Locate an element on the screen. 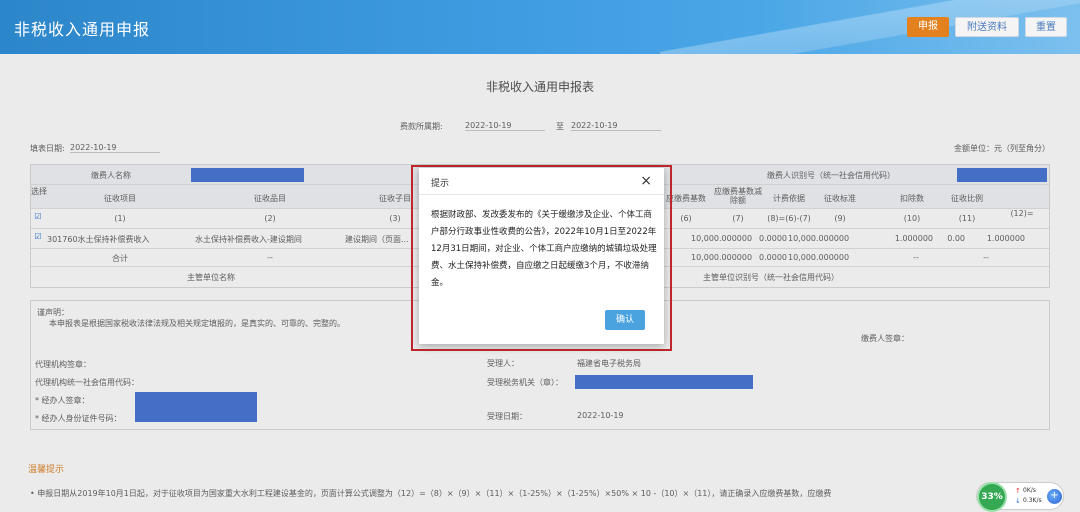 The height and width of the screenshot is (512, 1080). memory-gauge: 33% is located at coordinates (992, 497).